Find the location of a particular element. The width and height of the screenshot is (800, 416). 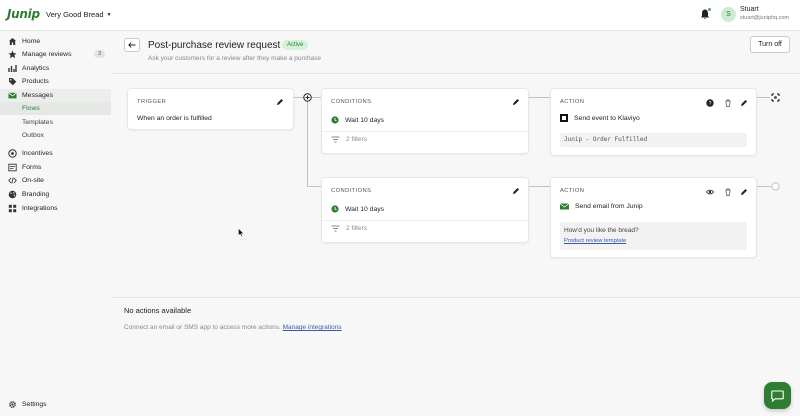

action-title-row: Send email from Junip is located at coordinates (601, 206).